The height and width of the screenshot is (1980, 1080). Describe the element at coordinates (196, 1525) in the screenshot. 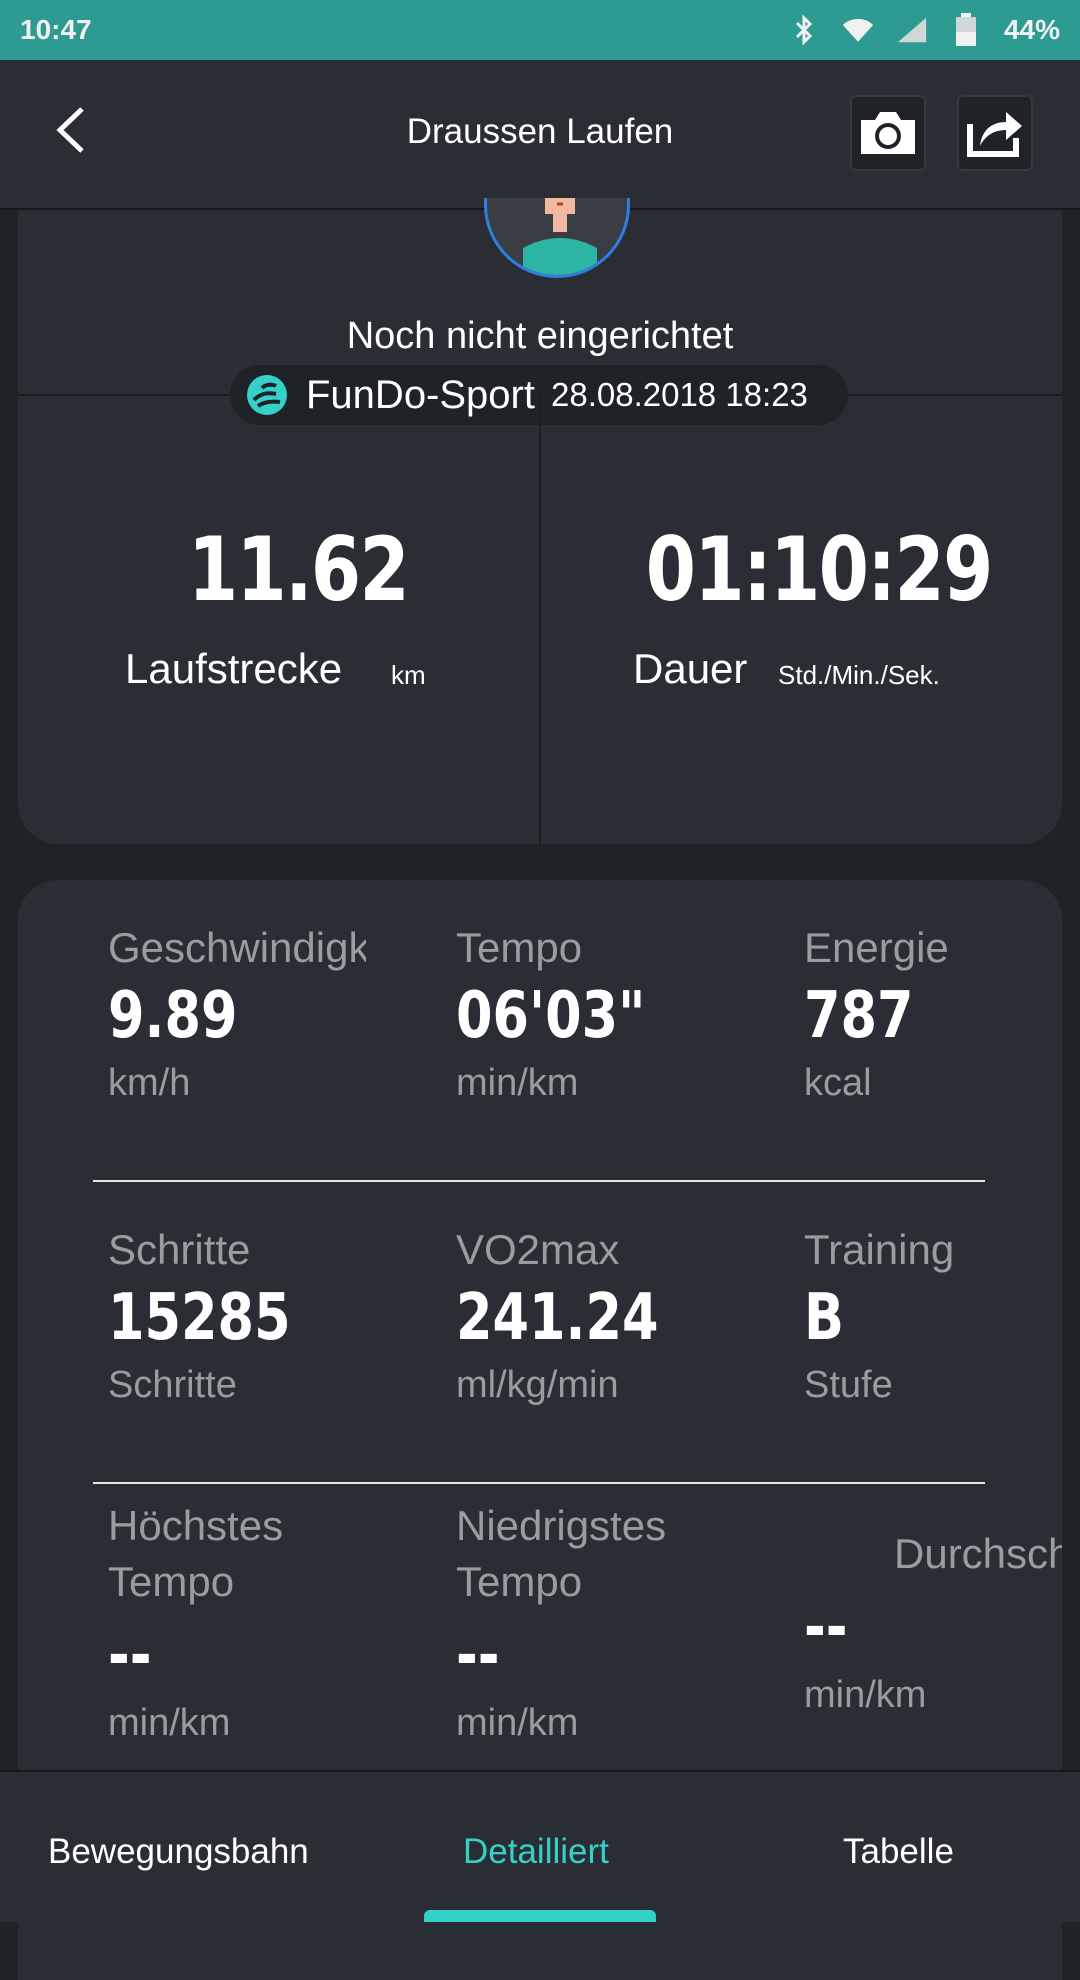

I see `metric-label-line1: Höchstes` at that location.